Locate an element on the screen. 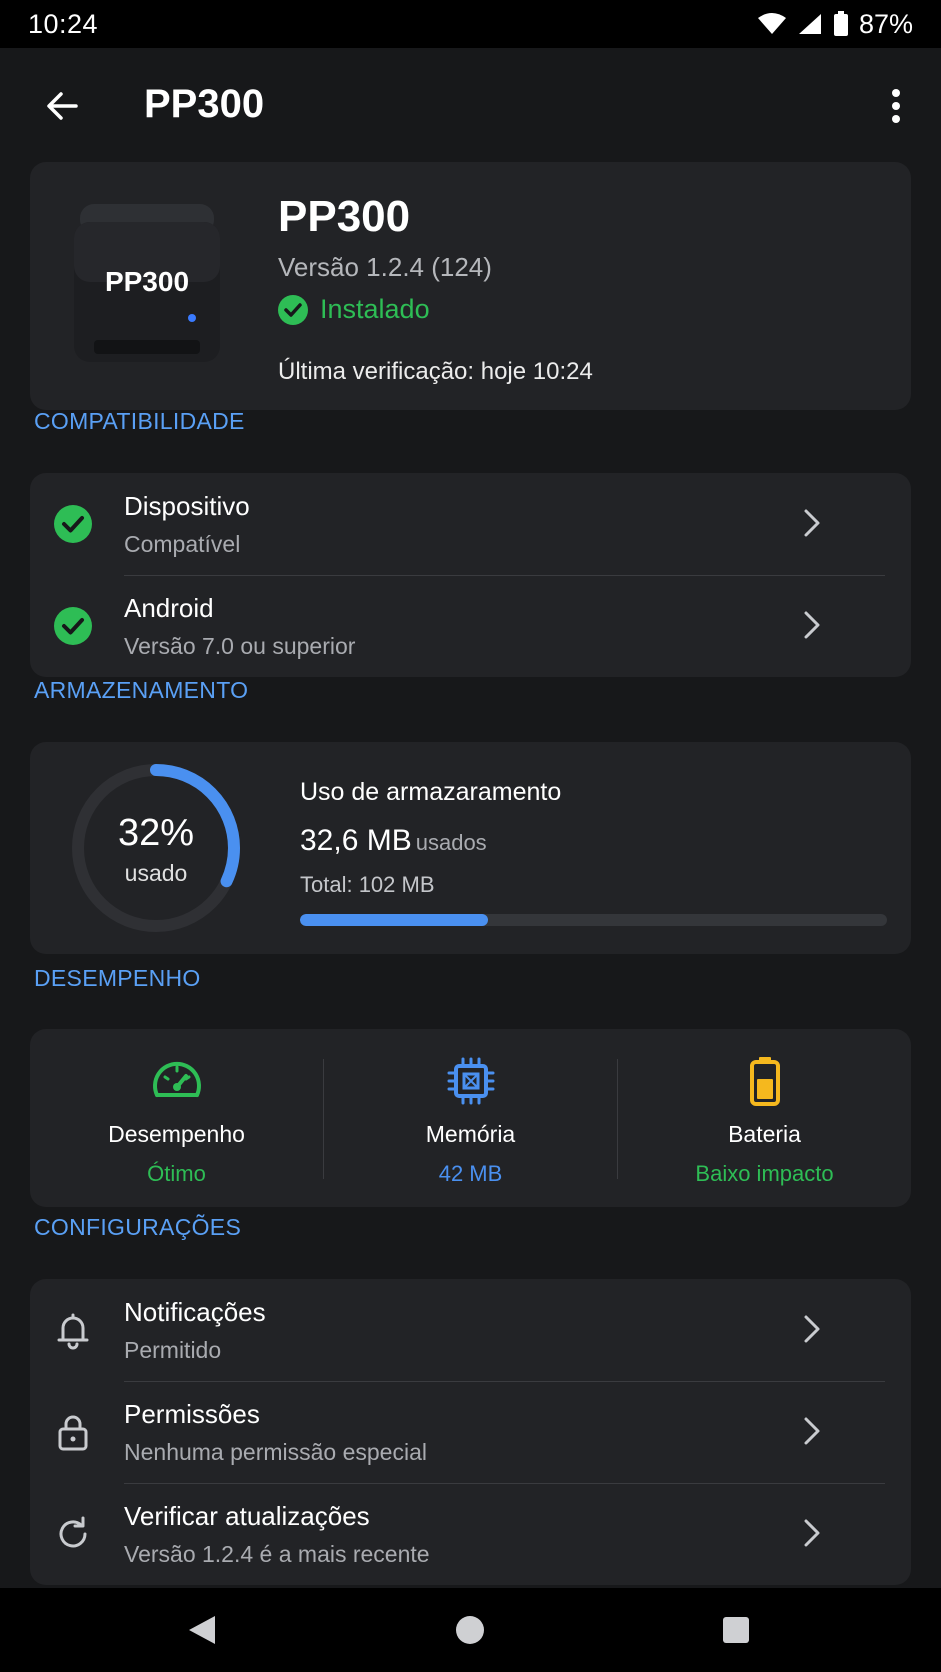 The width and height of the screenshot is (941, 1672). section-label-config: CONFIGURAÇÕES is located at coordinates (138, 1227).